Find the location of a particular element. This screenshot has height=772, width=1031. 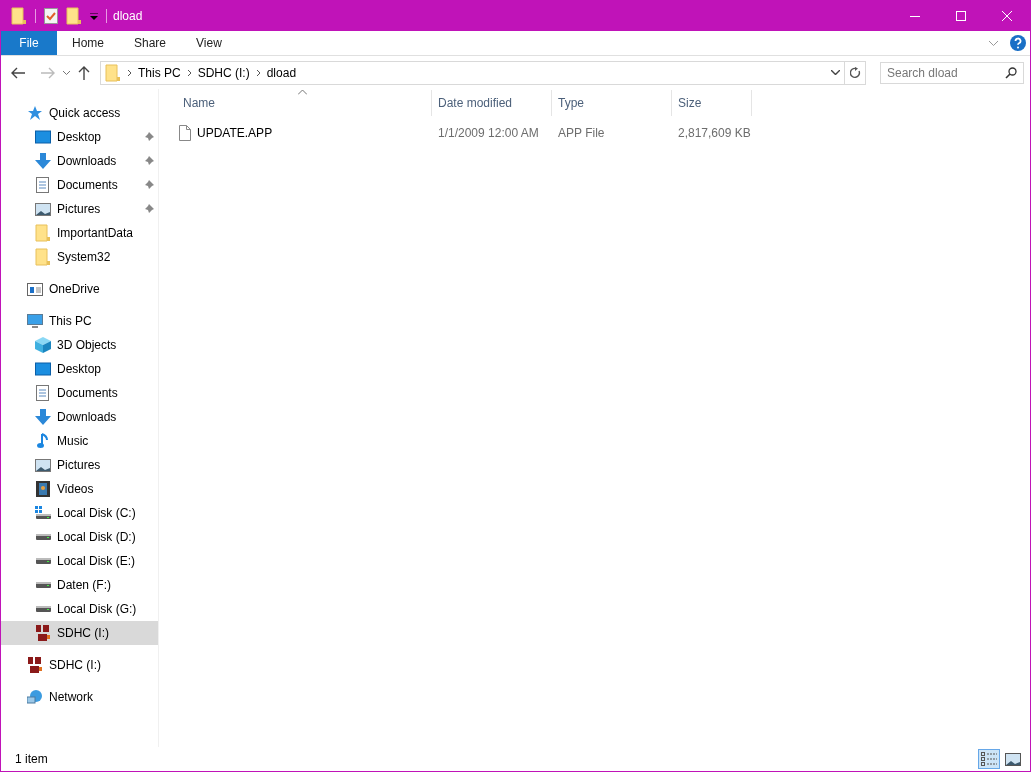

nav-item: Network is located at coordinates (79, 697).